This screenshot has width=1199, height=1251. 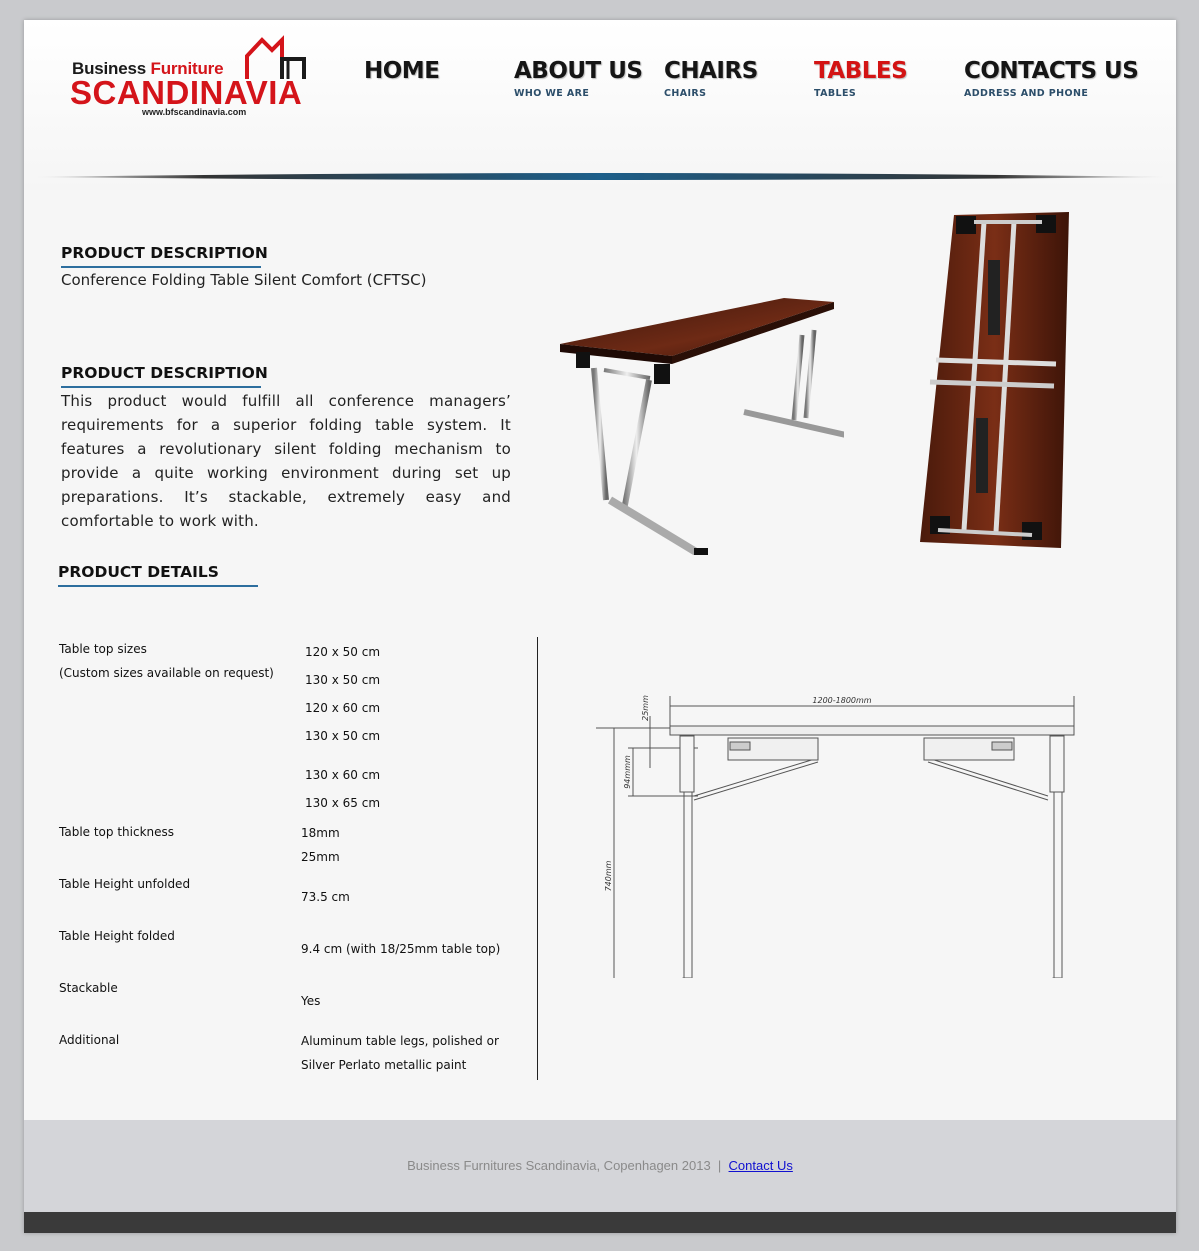 I want to click on thickness-value: 25mm, so click(x=320, y=857).